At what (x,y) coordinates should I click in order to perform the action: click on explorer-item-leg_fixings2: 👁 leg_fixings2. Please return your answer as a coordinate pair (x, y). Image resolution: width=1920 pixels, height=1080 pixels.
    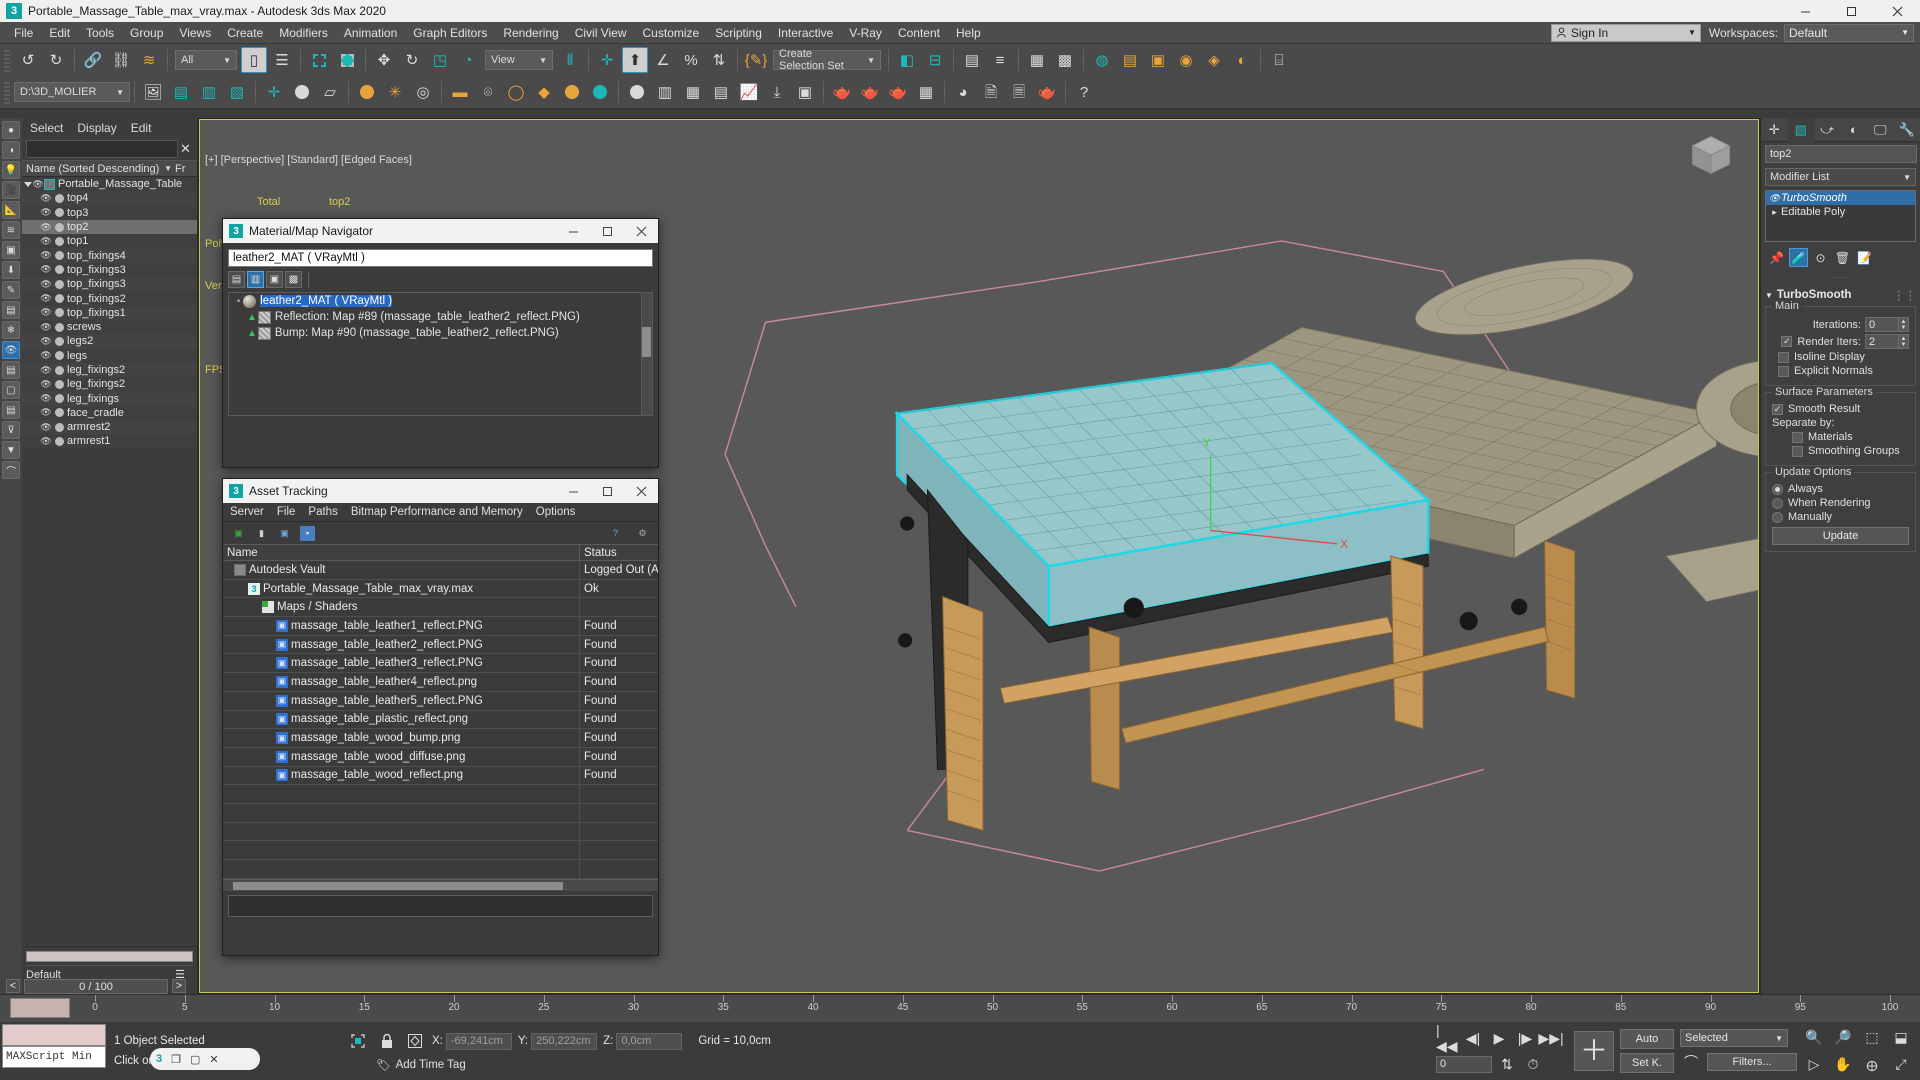
    Looking at the image, I should click on (109, 370).